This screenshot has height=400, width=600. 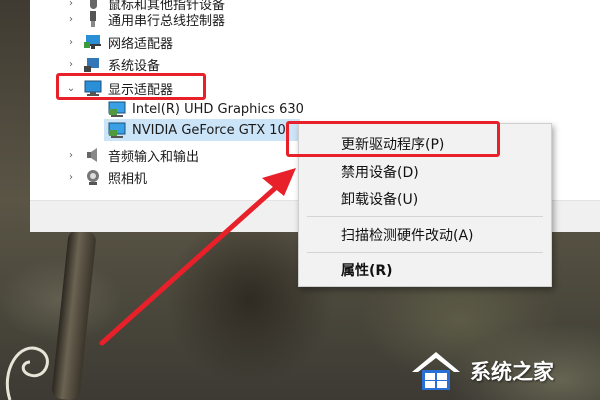 I want to click on tree-item-label: 系统设备, so click(x=134, y=66).